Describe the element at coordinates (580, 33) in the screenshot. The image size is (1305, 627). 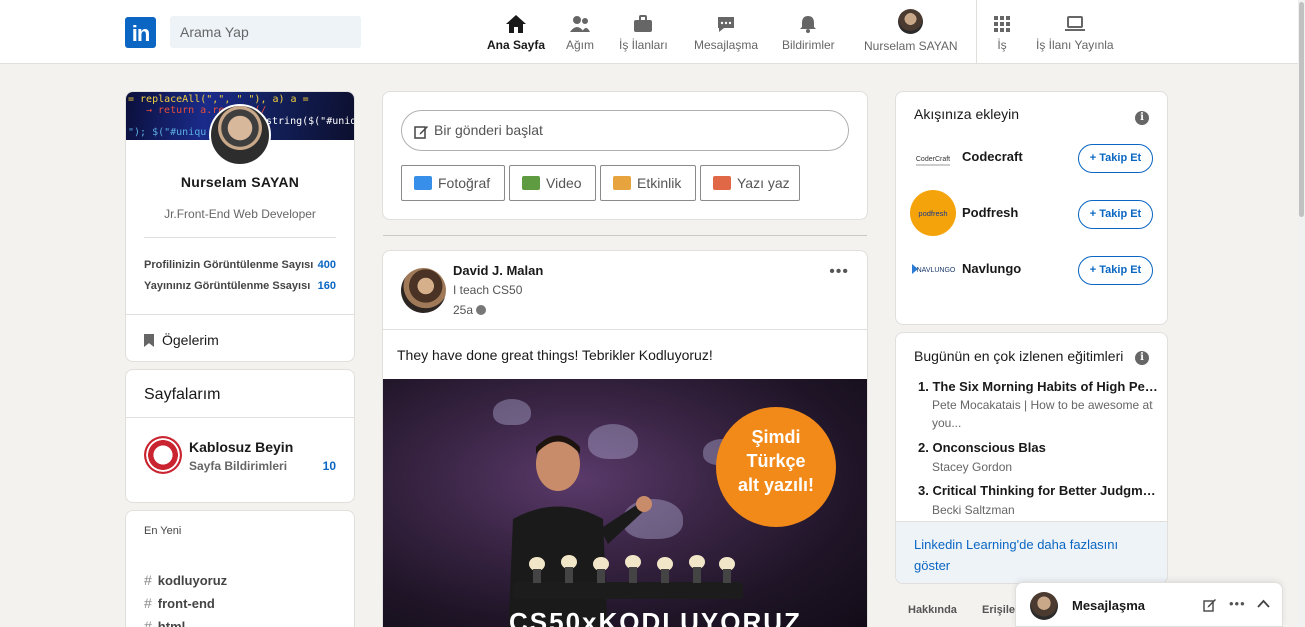
I see `nav-network: Ağım` at that location.